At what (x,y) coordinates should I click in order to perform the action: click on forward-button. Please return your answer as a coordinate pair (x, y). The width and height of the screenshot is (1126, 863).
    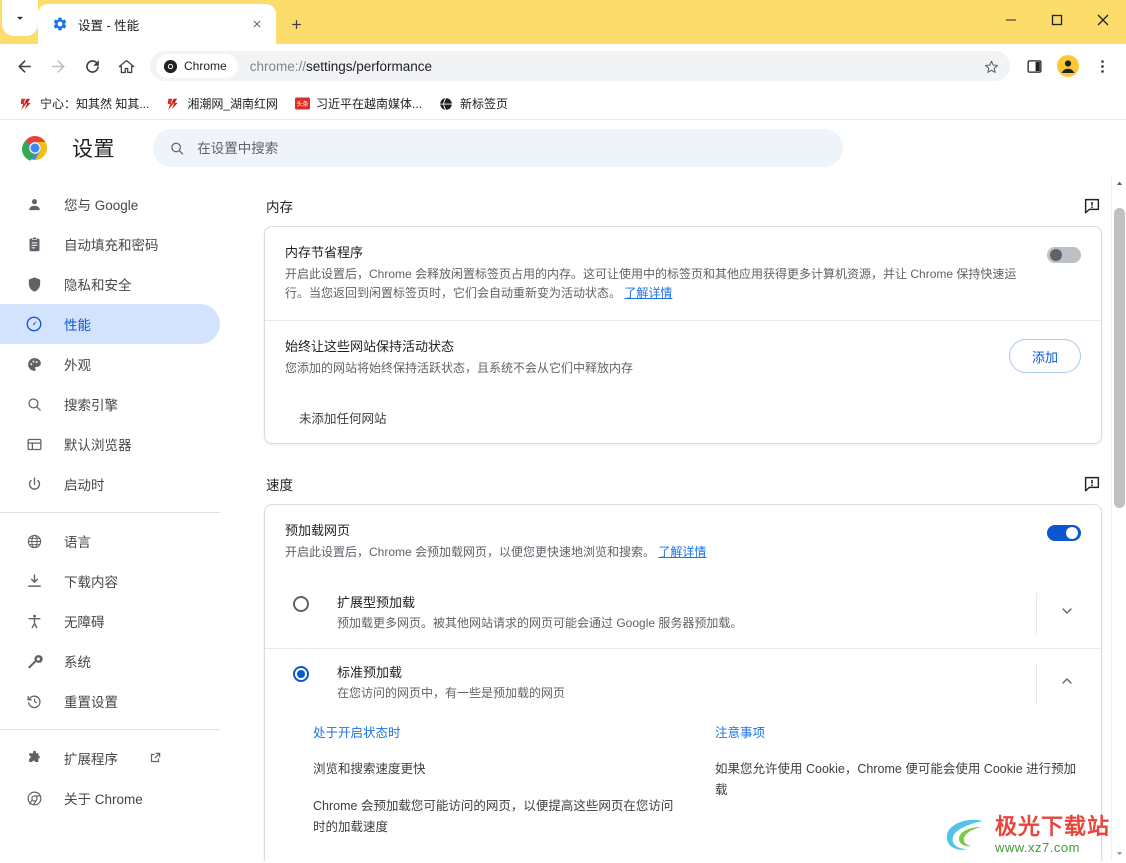
    Looking at the image, I should click on (58, 66).